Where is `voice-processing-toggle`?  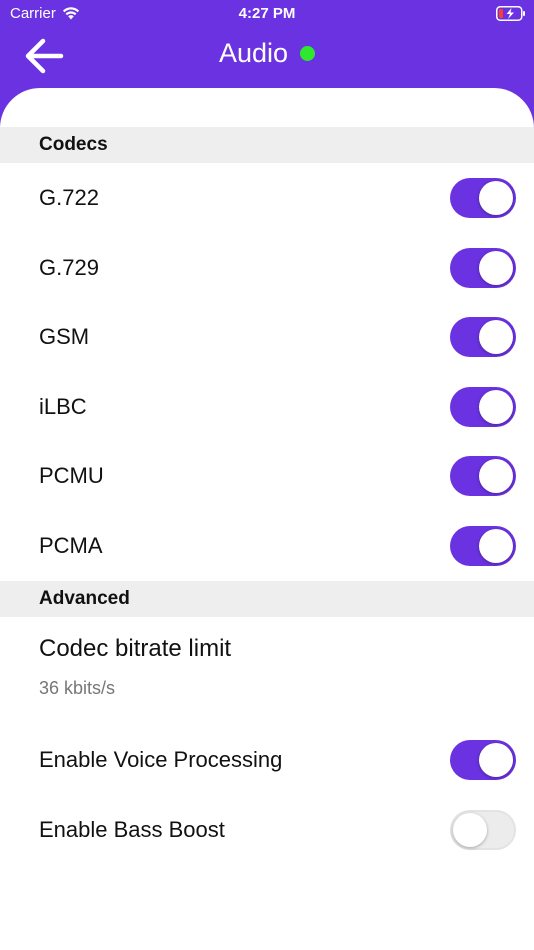 voice-processing-toggle is located at coordinates (483, 760).